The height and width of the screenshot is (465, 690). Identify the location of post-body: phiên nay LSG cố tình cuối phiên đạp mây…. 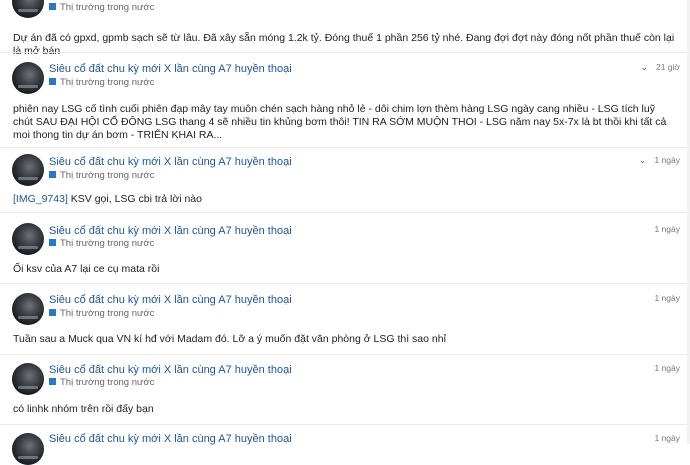
(340, 122).